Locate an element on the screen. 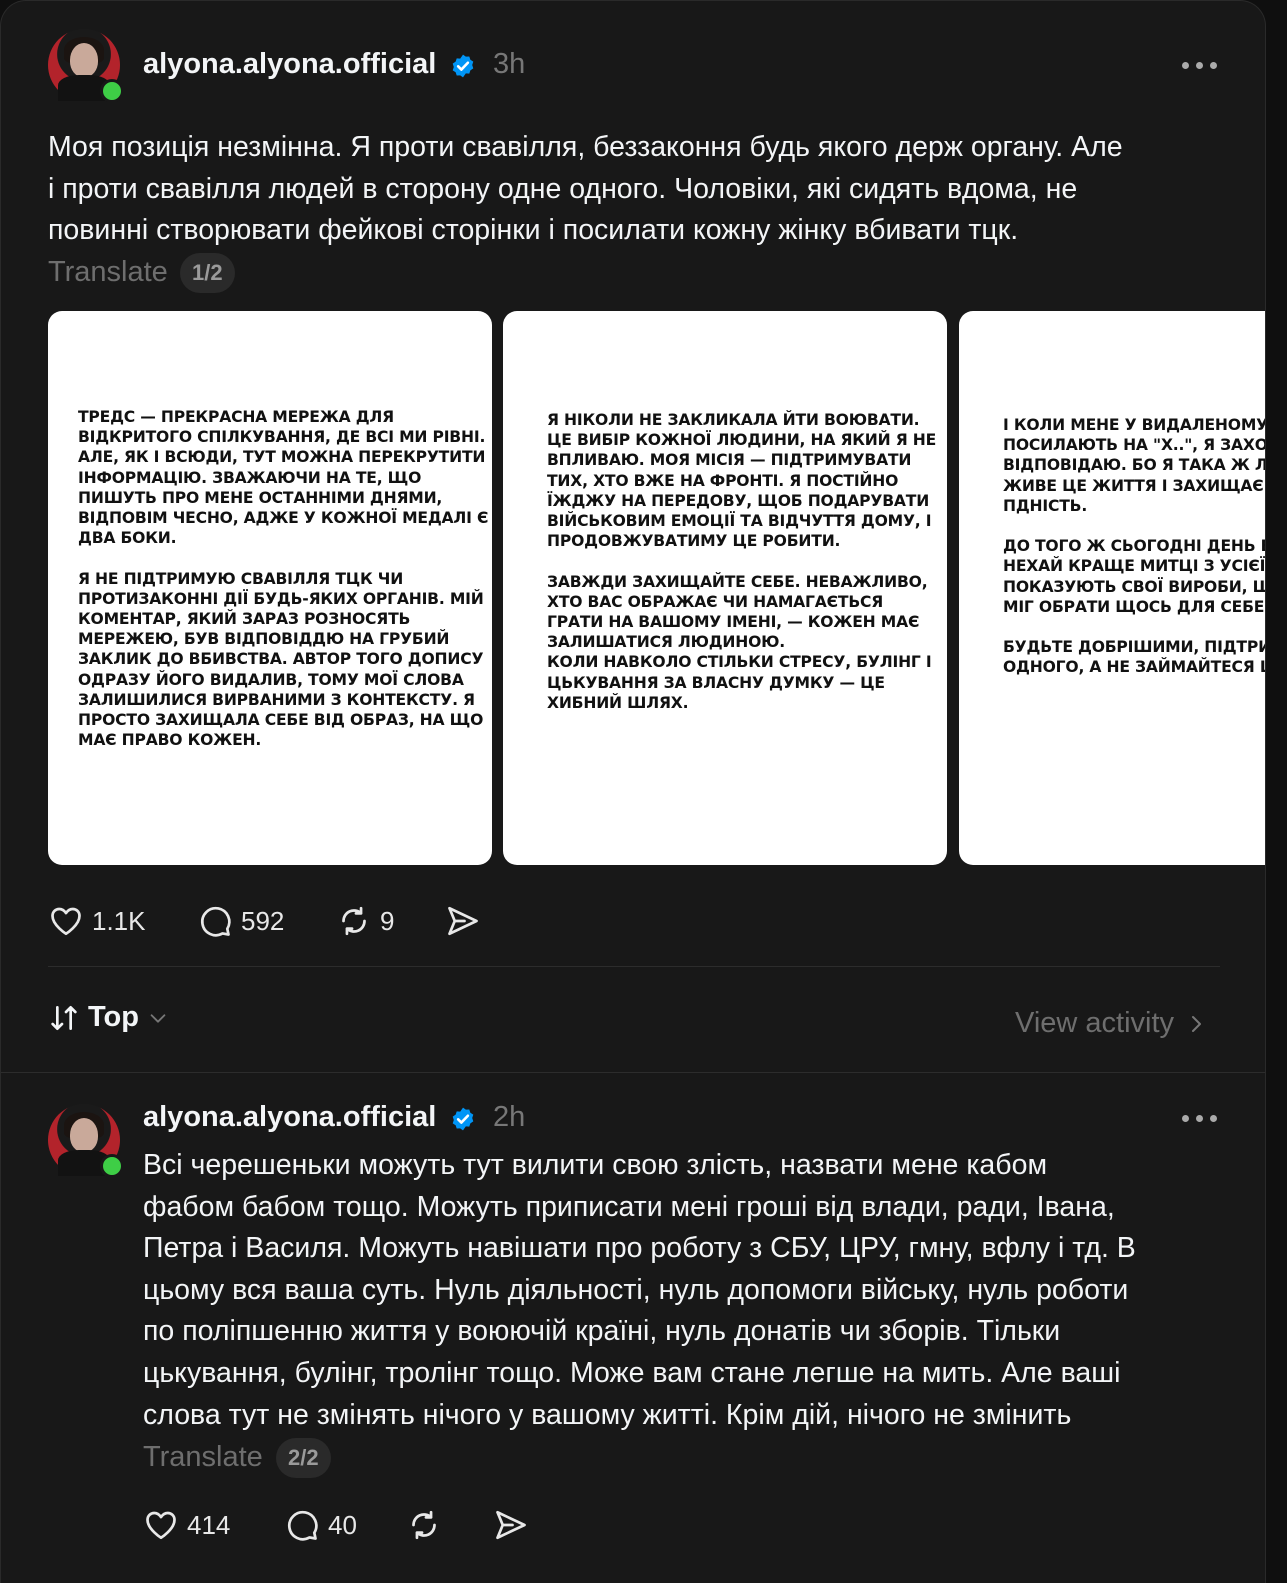 This screenshot has width=1287, height=1583. author-avatar is located at coordinates (86, 66).